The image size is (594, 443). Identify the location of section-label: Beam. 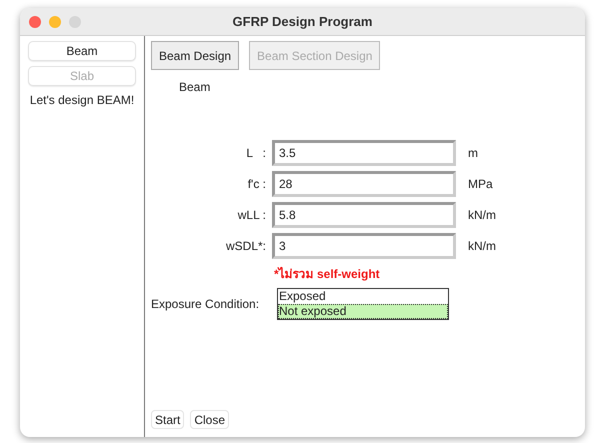
(195, 87).